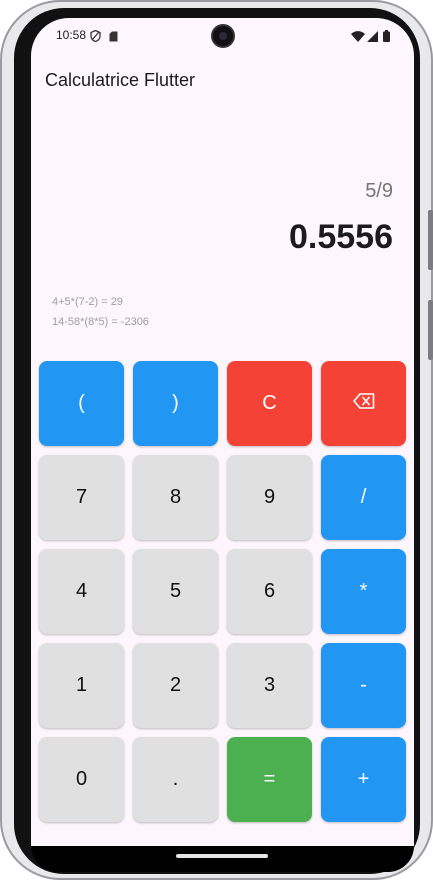 The height and width of the screenshot is (880, 433). What do you see at coordinates (269, 685) in the screenshot?
I see `digit-3-button: 3` at bounding box center [269, 685].